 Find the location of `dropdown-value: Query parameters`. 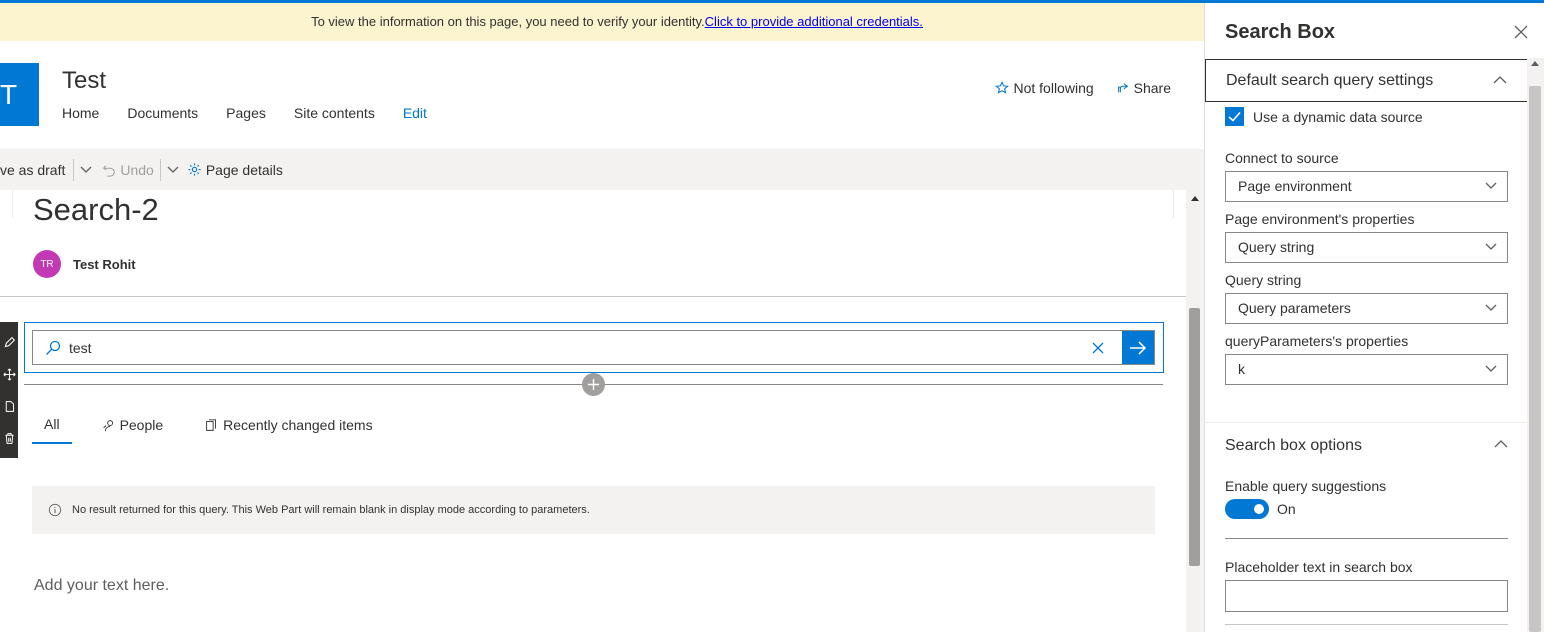

dropdown-value: Query parameters is located at coordinates (1294, 308).